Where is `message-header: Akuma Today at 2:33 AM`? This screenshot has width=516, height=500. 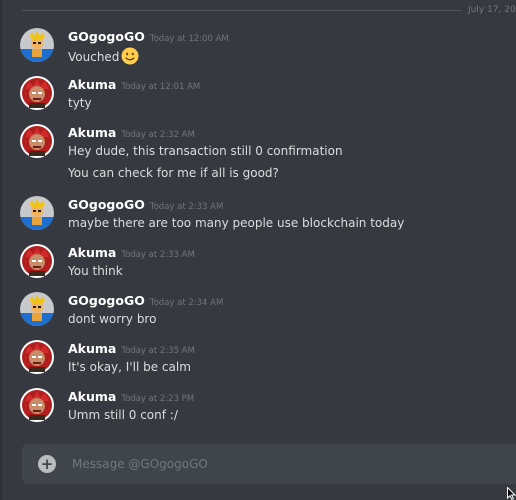 message-header: Akuma Today at 2:33 AM is located at coordinates (131, 253).